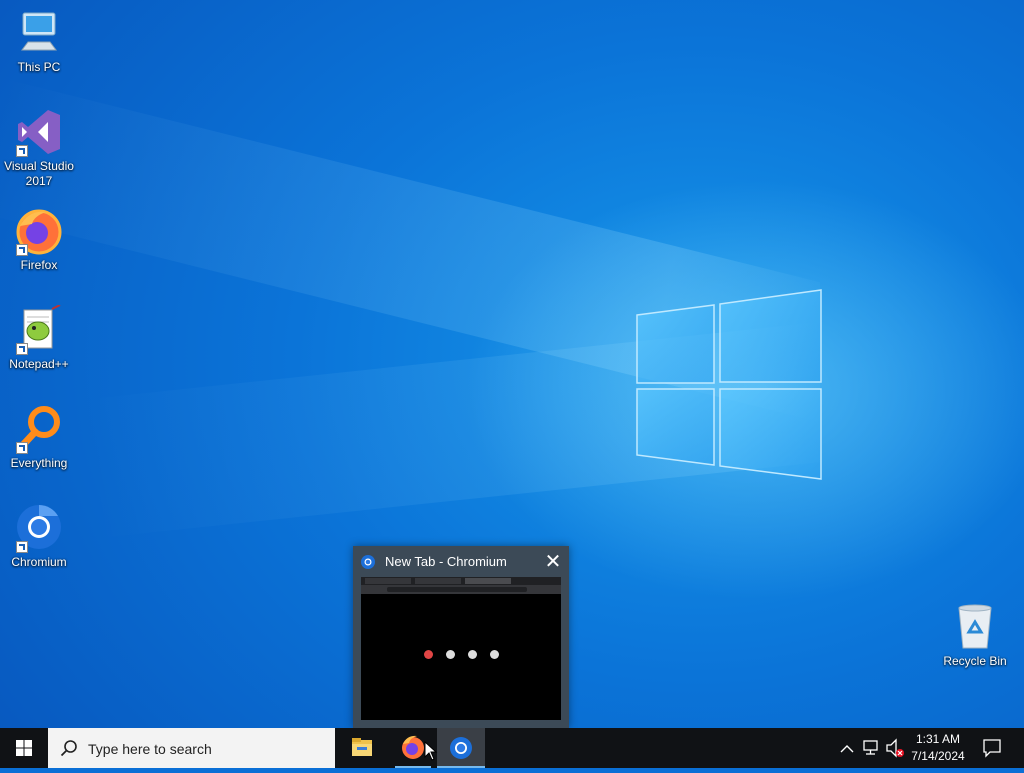  I want to click on search-icon, so click(68, 748).